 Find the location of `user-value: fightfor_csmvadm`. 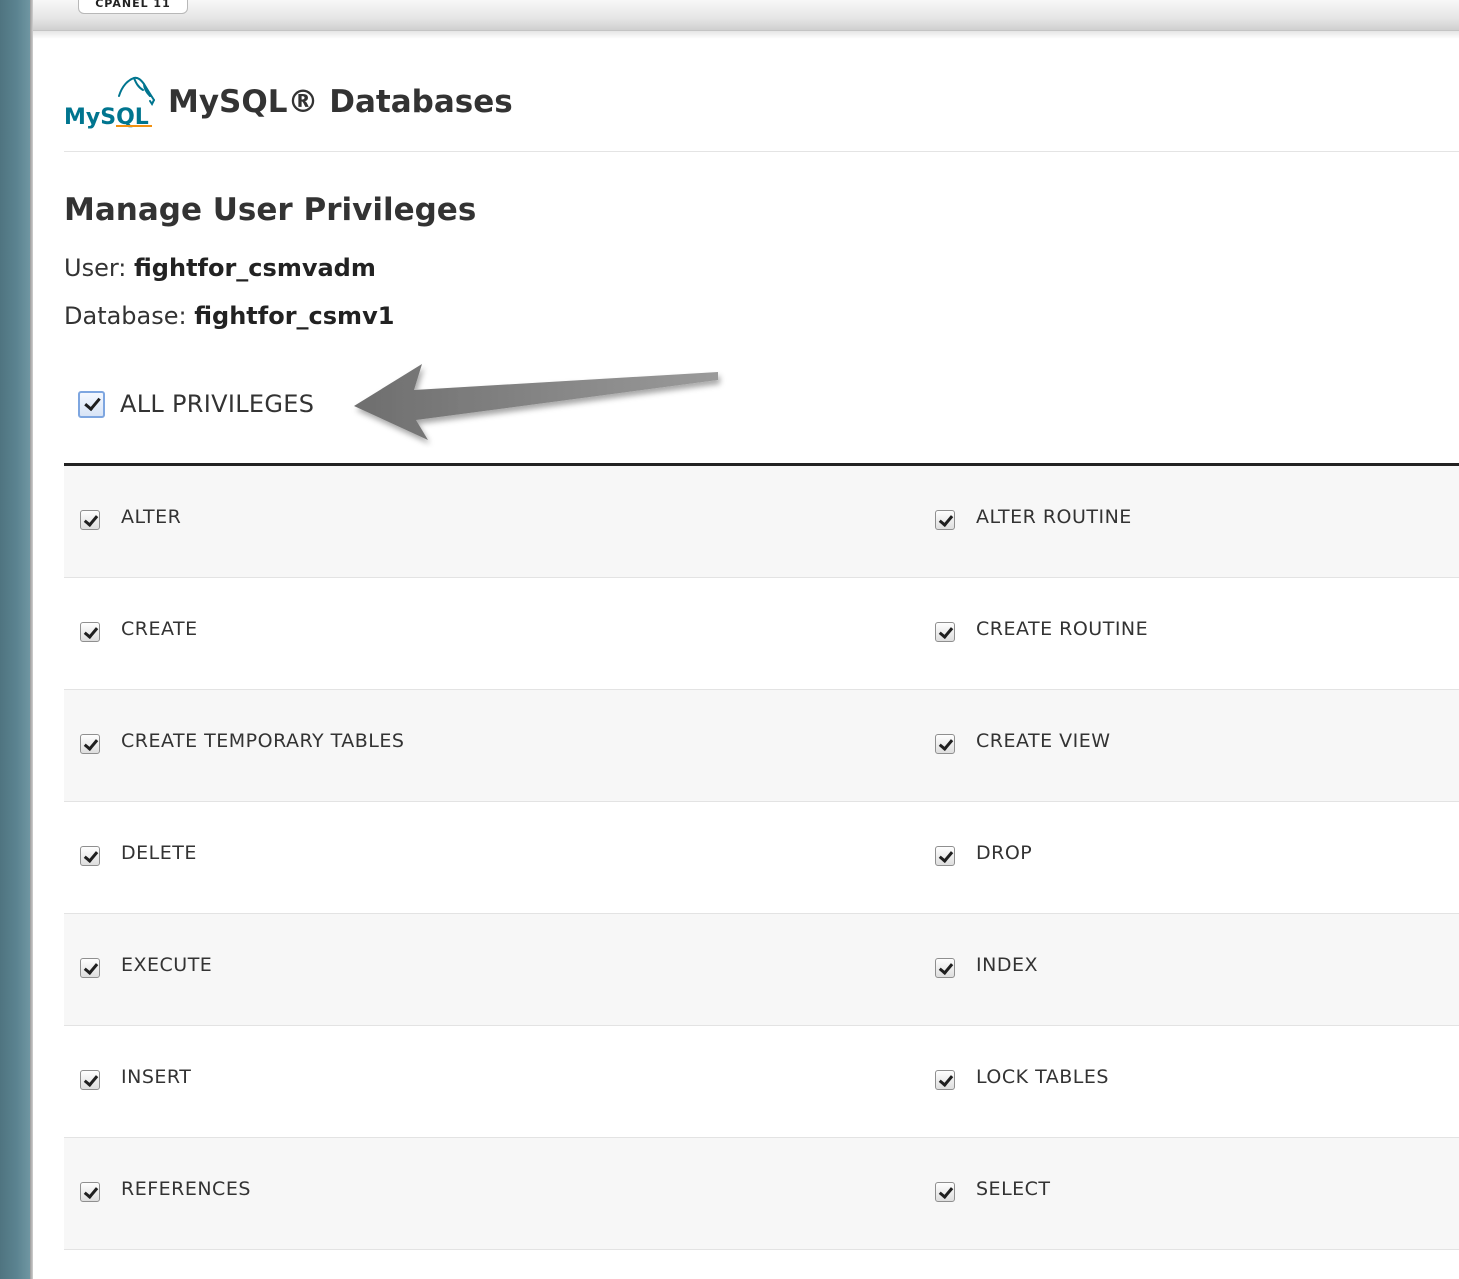

user-value: fightfor_csmvadm is located at coordinates (255, 268).